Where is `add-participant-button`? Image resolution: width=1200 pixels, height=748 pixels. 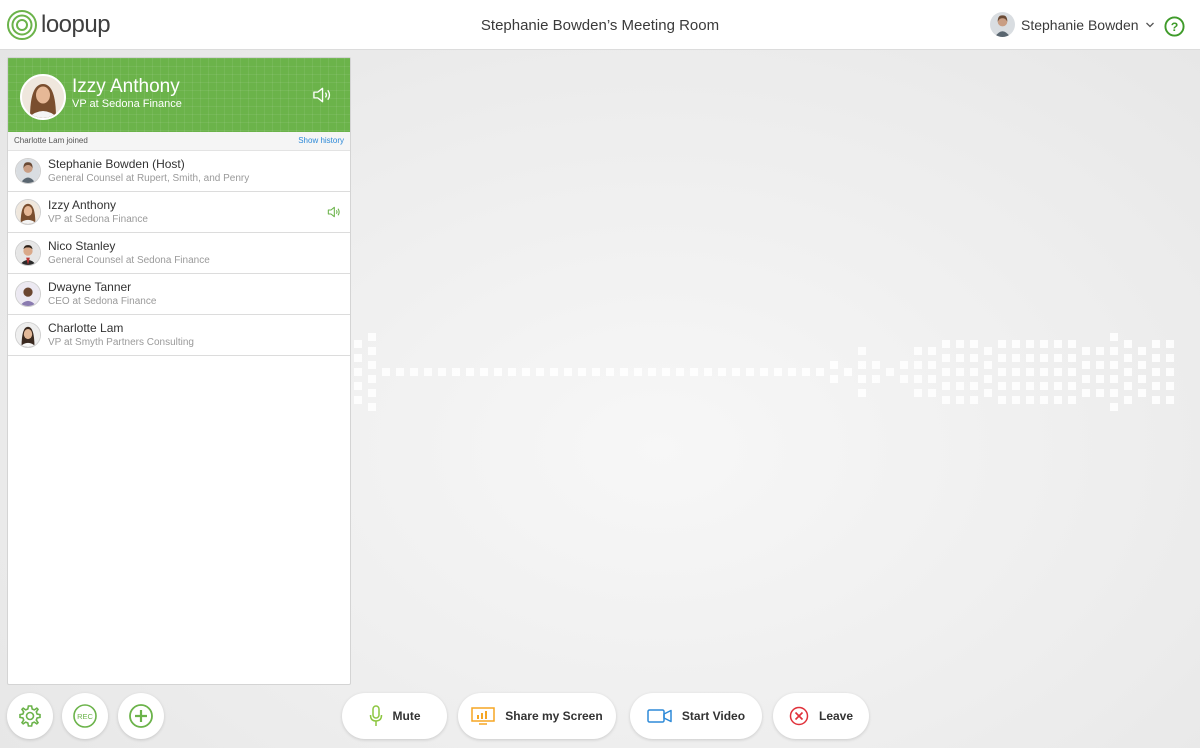
add-participant-button is located at coordinates (141, 716).